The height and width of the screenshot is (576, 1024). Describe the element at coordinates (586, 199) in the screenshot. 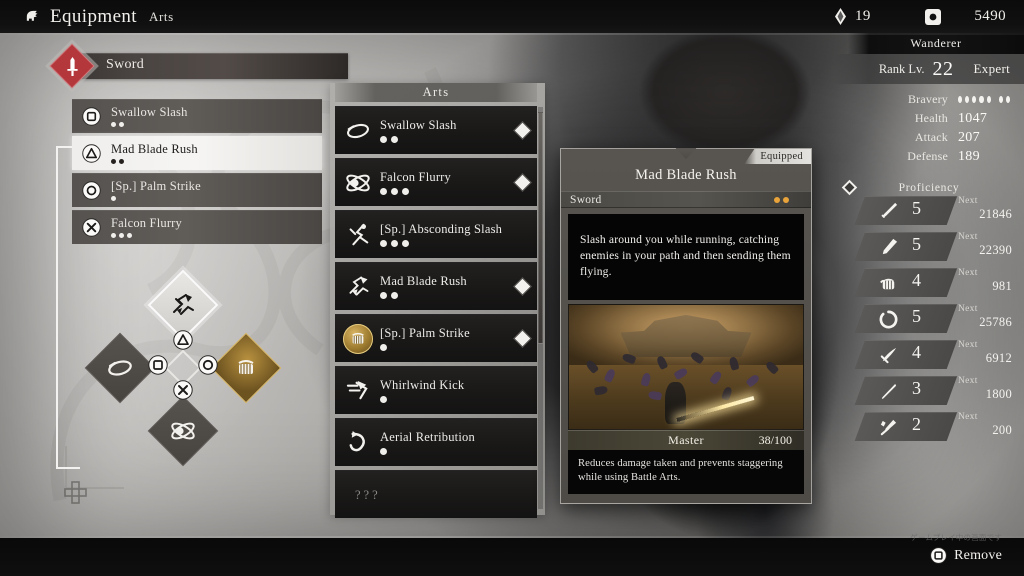

I see `detail-weapon-type: Sword` at that location.